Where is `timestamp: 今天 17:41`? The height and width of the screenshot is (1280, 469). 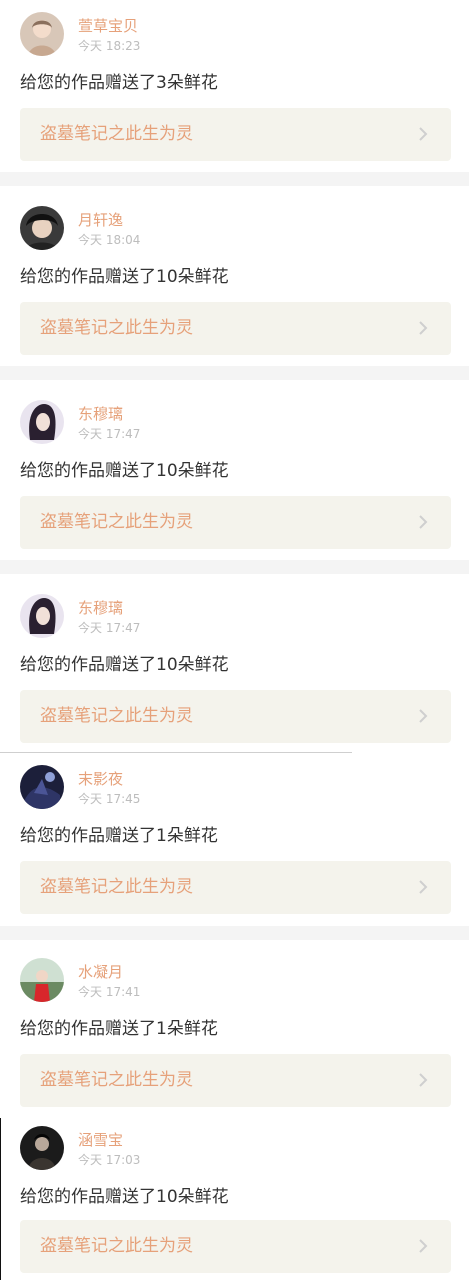
timestamp: 今天 17:41 is located at coordinates (109, 992).